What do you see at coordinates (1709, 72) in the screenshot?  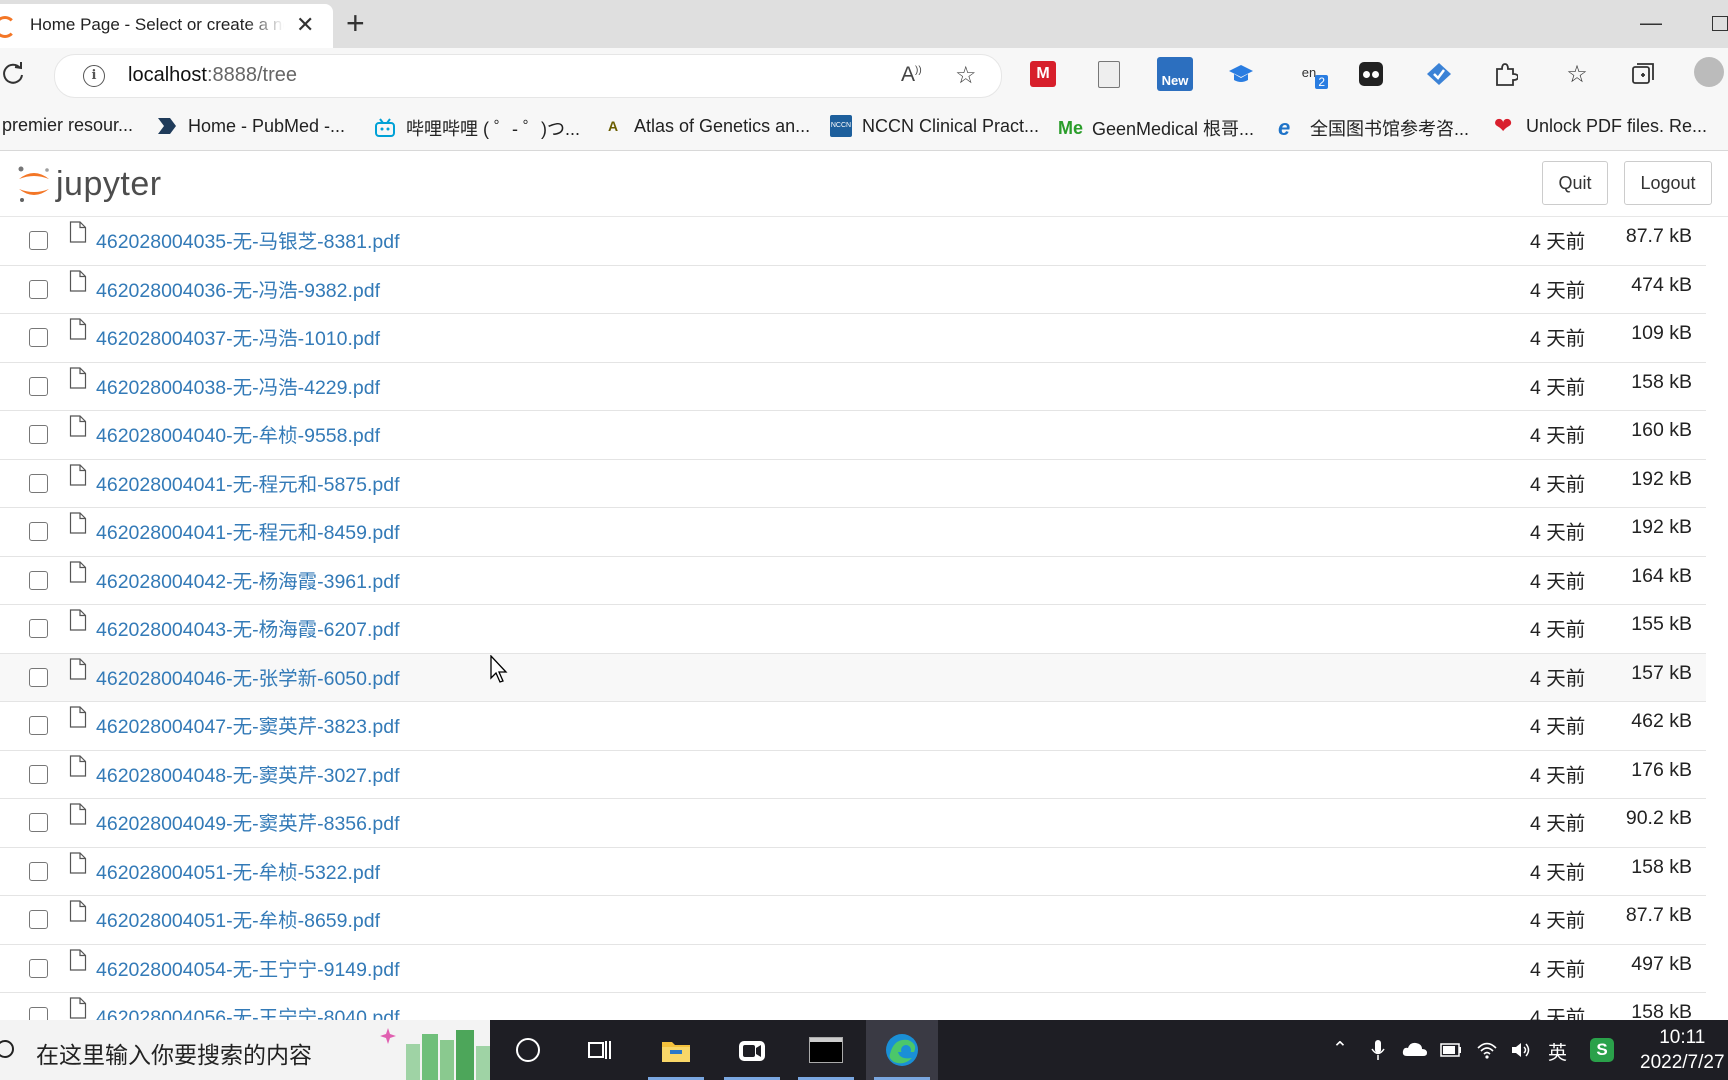 I see `profile-avatar-icon` at bounding box center [1709, 72].